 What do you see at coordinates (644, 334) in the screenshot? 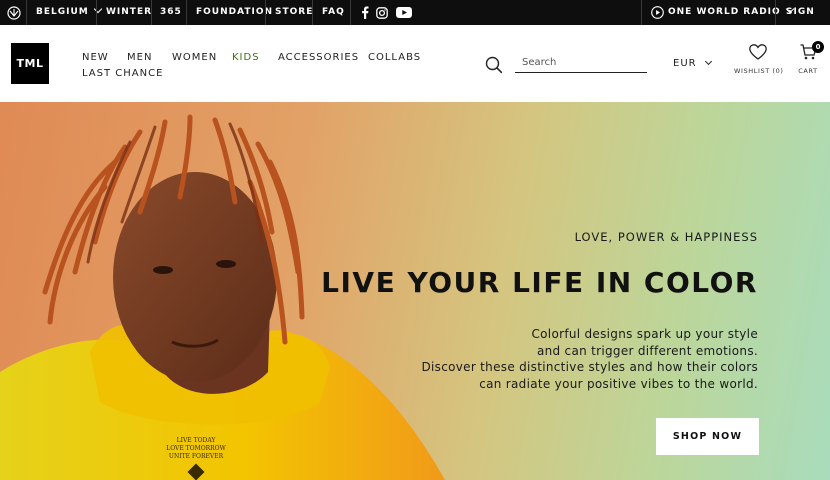
I see `hero-description-line: Colorful designs spark up your style` at bounding box center [644, 334].